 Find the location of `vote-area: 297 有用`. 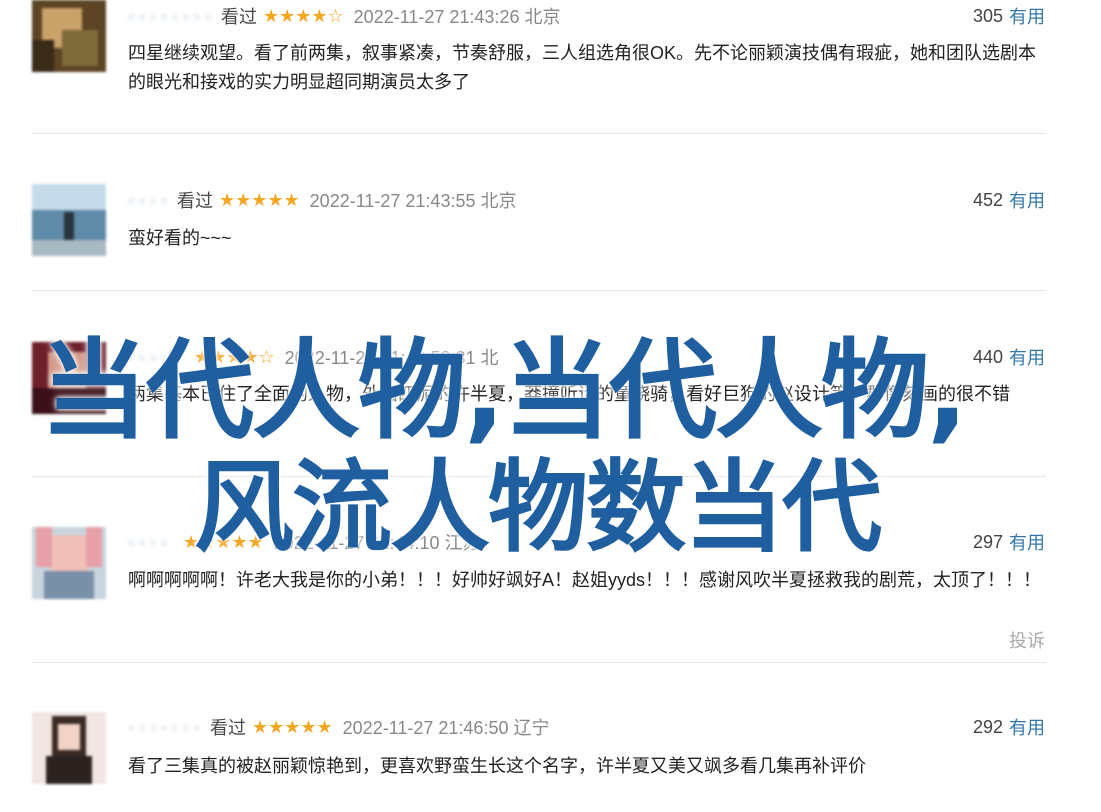

vote-area: 297 有用 is located at coordinates (1009, 542).